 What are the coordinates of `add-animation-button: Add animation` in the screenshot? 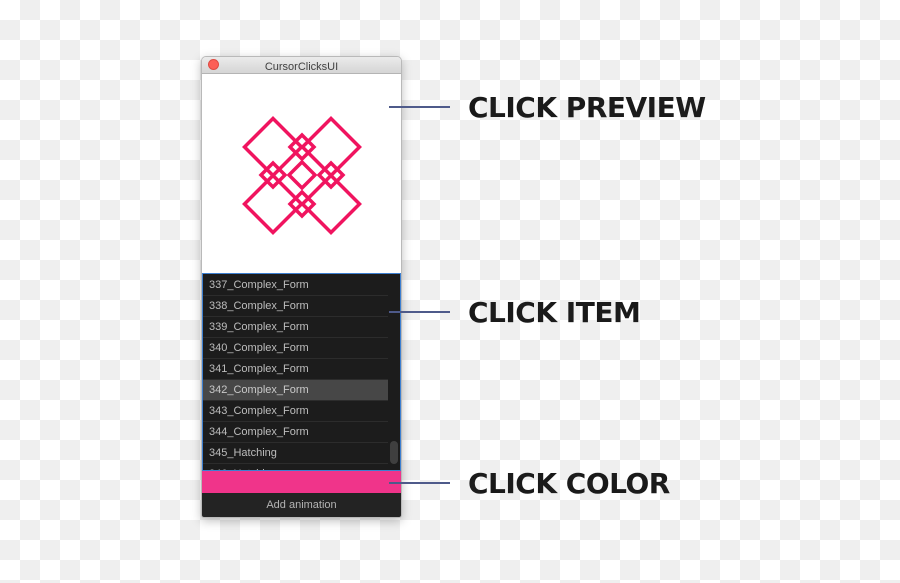 It's located at (301, 505).